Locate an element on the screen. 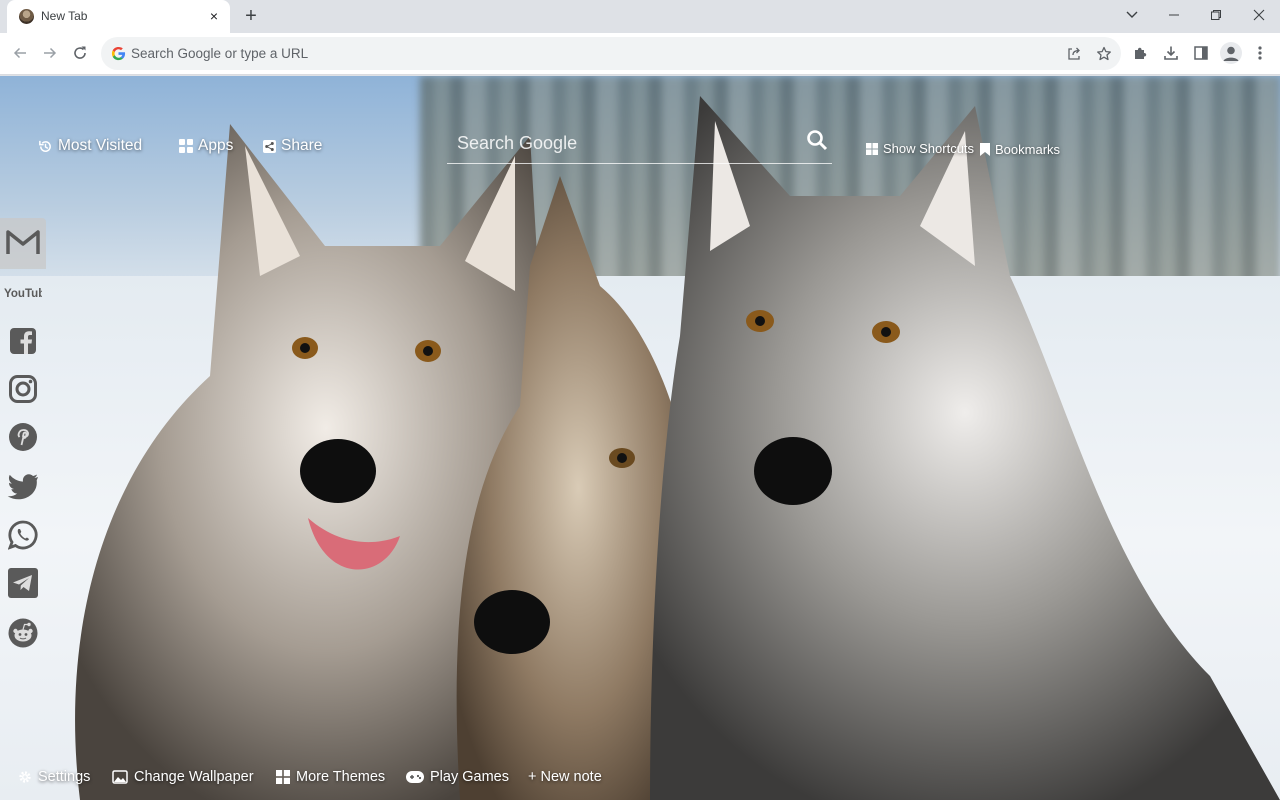 Image resolution: width=1280 pixels, height=800 pixels. omnibox: Search Google or type a URL is located at coordinates (611, 53).